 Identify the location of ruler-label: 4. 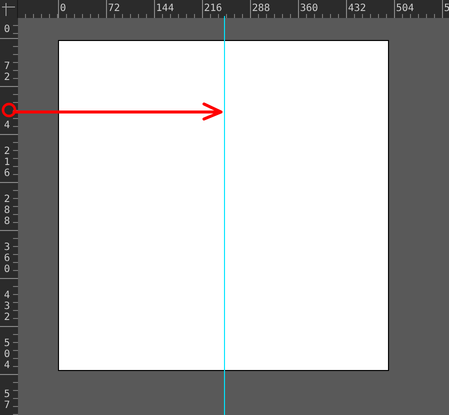
(7, 125).